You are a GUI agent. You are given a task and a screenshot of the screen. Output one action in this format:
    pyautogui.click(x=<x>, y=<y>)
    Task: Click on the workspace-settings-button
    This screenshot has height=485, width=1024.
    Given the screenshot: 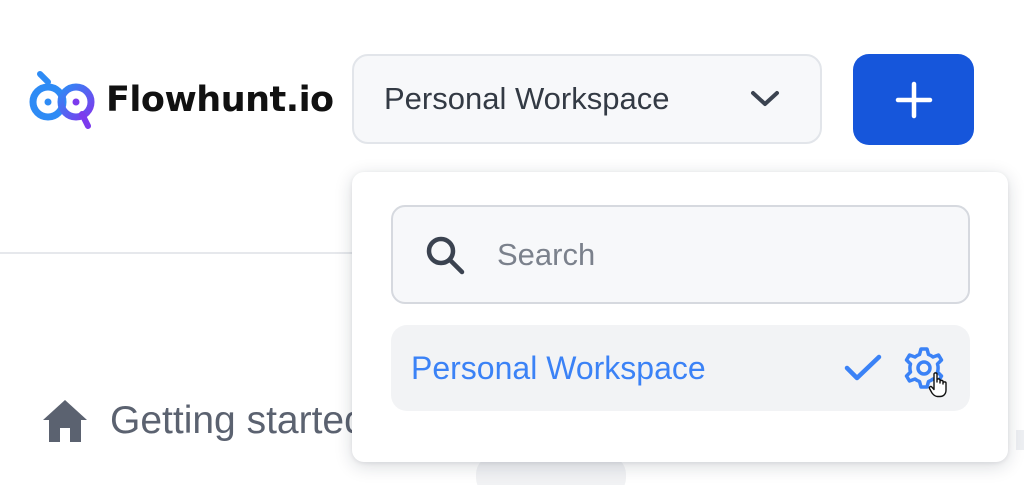 What is the action you would take?
    pyautogui.click(x=924, y=372)
    